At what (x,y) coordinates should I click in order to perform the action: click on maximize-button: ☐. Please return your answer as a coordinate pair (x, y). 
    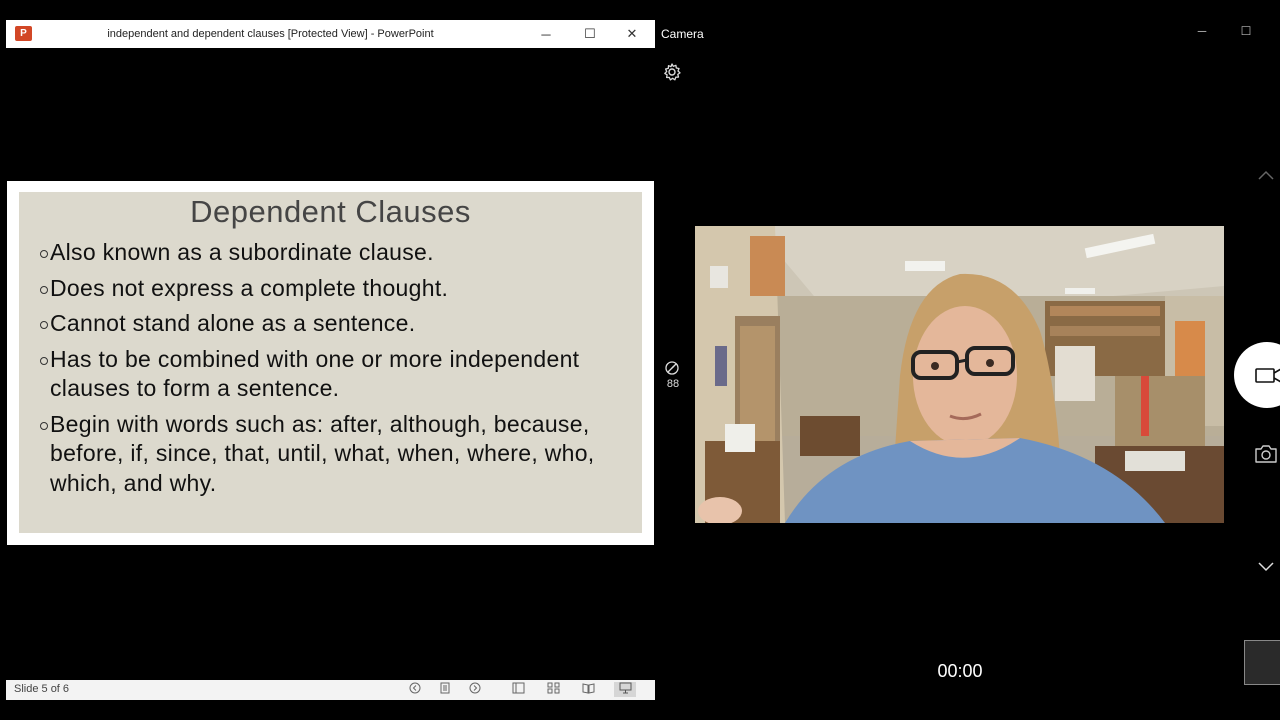
    Looking at the image, I should click on (590, 34).